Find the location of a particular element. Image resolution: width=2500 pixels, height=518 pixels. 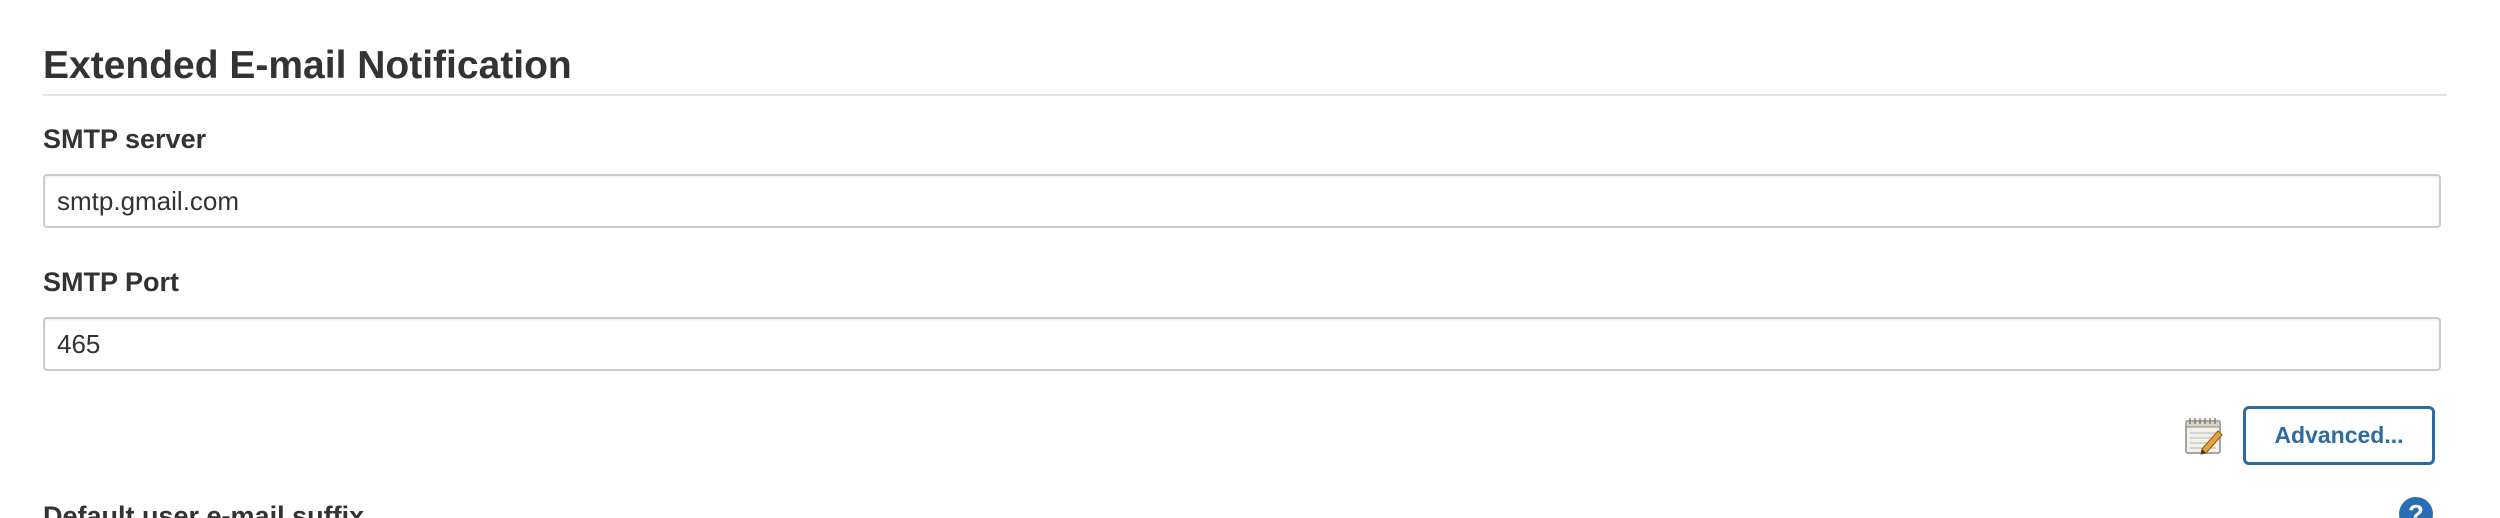

smtp-server-label: SMTP server is located at coordinates (125, 139).